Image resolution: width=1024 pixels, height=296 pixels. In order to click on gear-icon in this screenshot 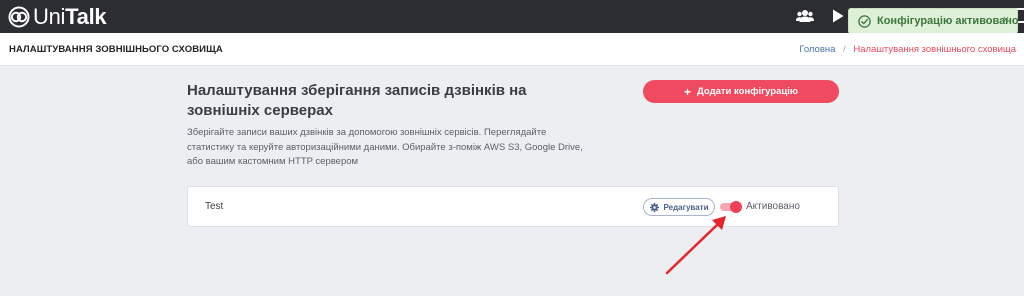, I will do `click(654, 207)`.